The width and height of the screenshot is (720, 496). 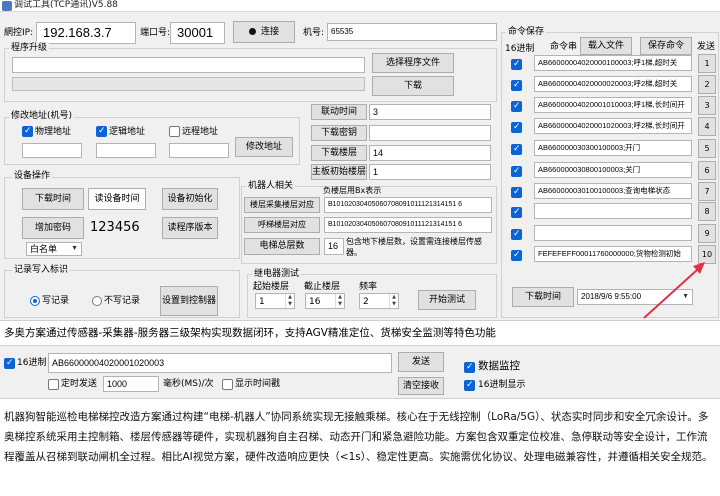 What do you see at coordinates (131, 384) in the screenshot?
I see `send-interval-input: 1000` at bounding box center [131, 384].